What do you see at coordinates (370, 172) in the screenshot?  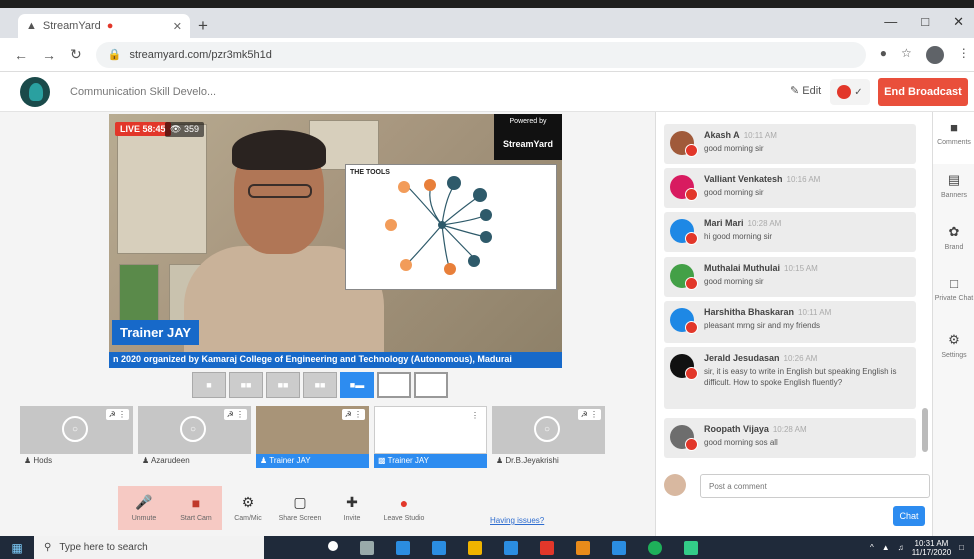 I see `slide-title: THE TOOLS` at bounding box center [370, 172].